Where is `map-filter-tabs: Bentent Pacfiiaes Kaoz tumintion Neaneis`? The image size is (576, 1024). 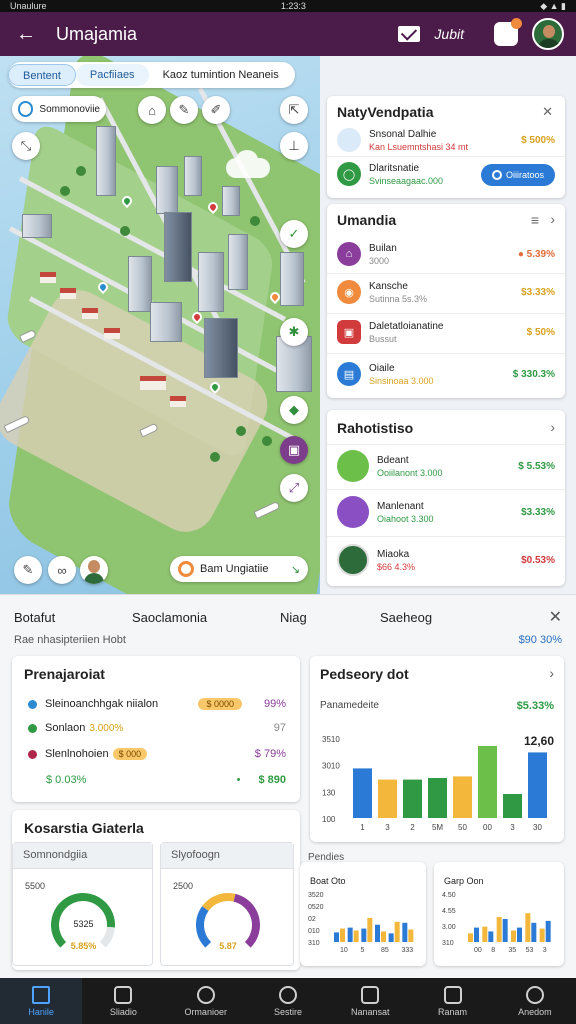 map-filter-tabs: Bentent Pacfiiaes Kaoz tumintion Neaneis is located at coordinates (151, 75).